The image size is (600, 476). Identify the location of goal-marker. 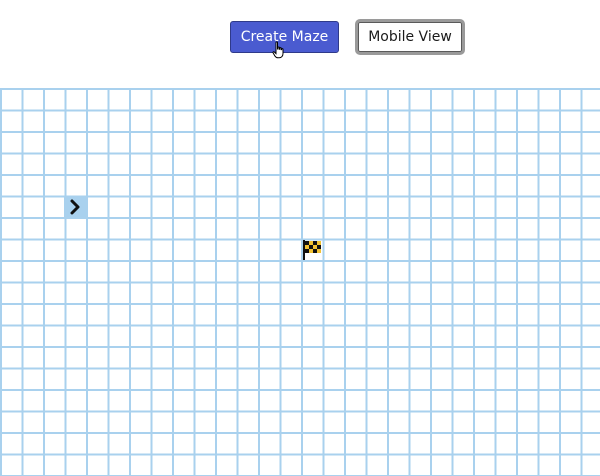
(312, 250).